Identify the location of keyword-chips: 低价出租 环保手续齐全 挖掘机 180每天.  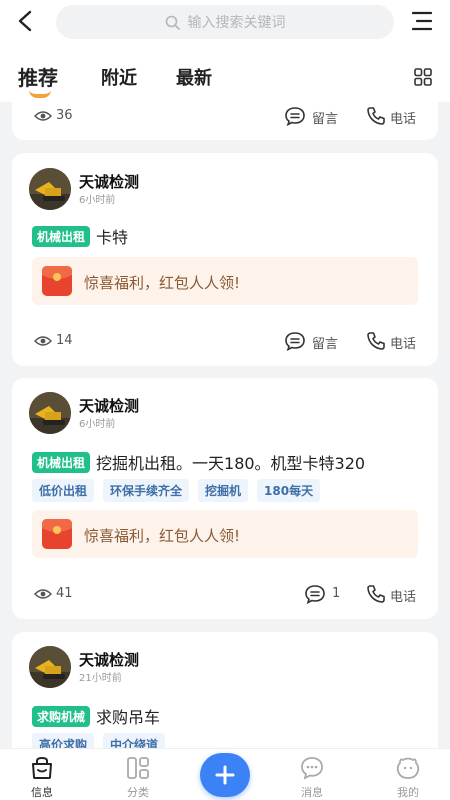
(176, 490).